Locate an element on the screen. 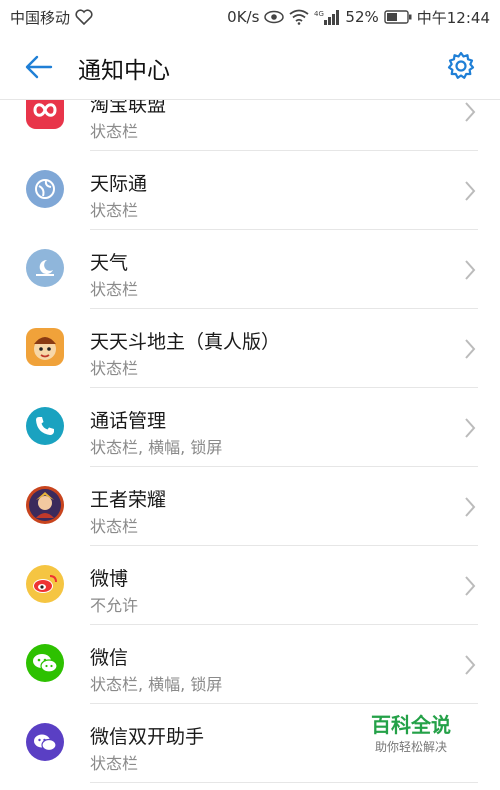 The width and height of the screenshot is (500, 790). app-name: 天际通 is located at coordinates (119, 184).